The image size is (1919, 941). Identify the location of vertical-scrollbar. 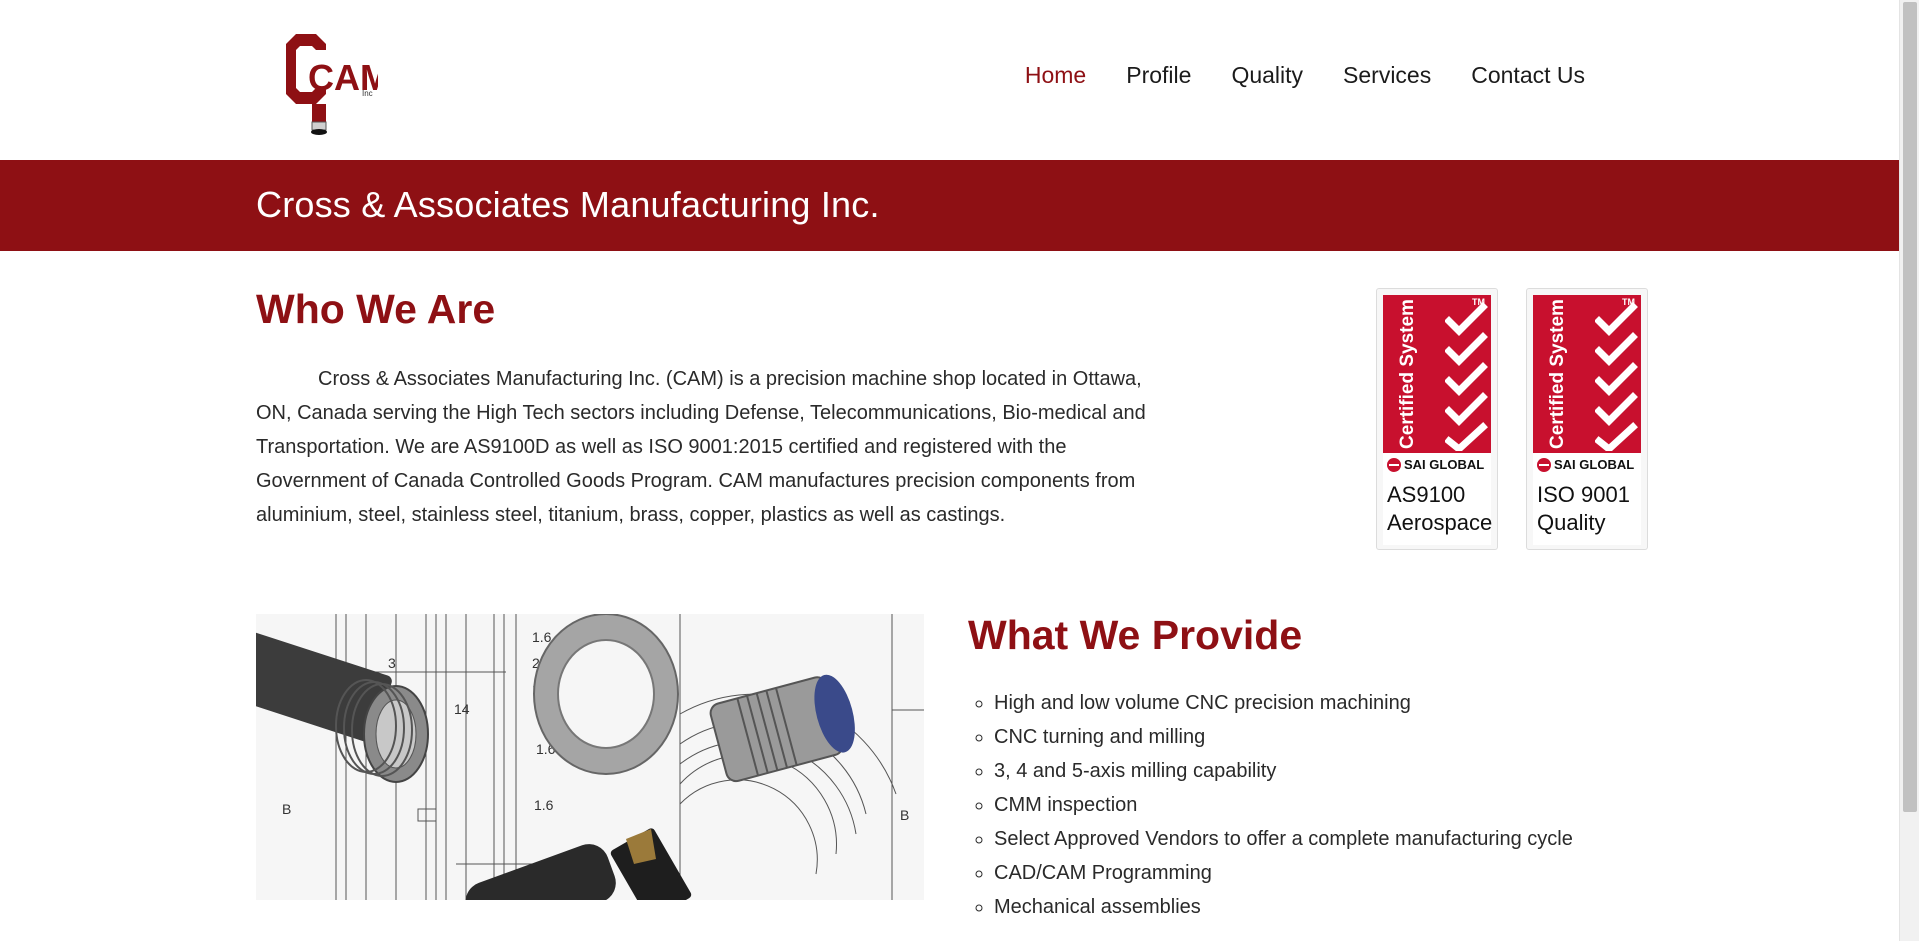
(1909, 470).